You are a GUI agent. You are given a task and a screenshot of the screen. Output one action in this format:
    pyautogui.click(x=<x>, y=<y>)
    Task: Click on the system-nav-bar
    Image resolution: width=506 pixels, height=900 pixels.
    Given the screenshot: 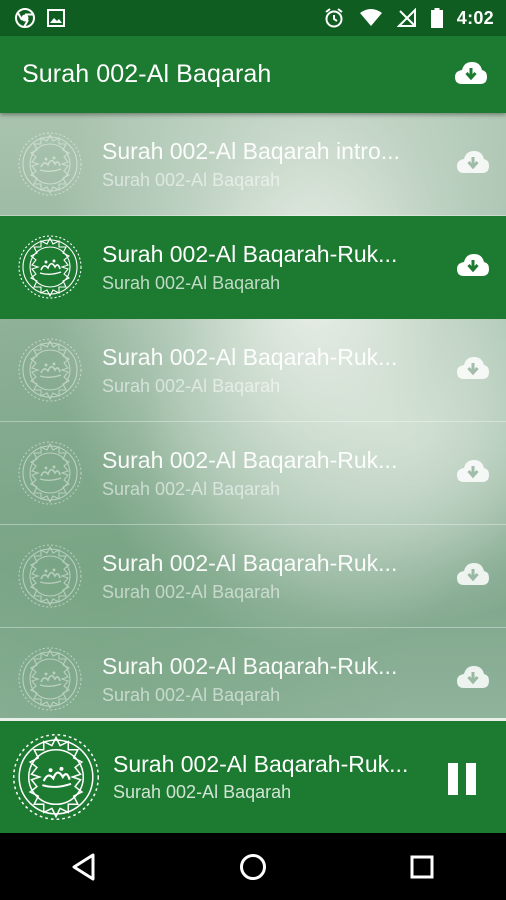 What is the action you would take?
    pyautogui.click(x=253, y=866)
    